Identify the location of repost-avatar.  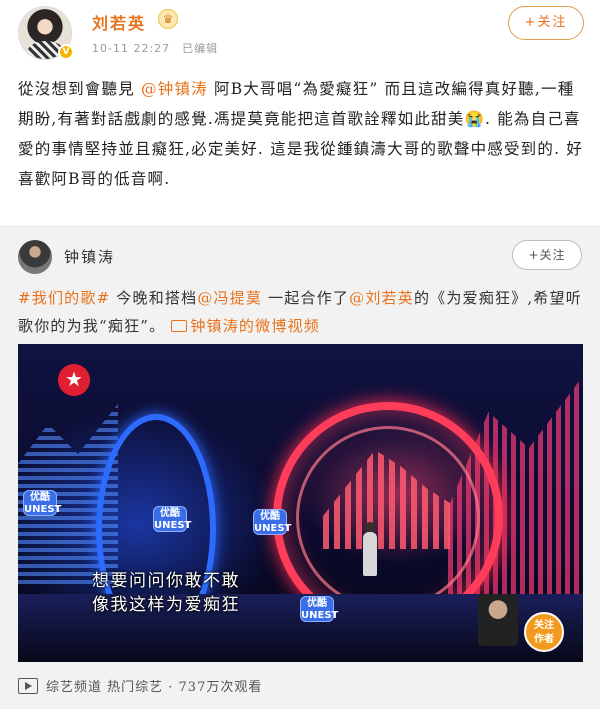
(35, 257).